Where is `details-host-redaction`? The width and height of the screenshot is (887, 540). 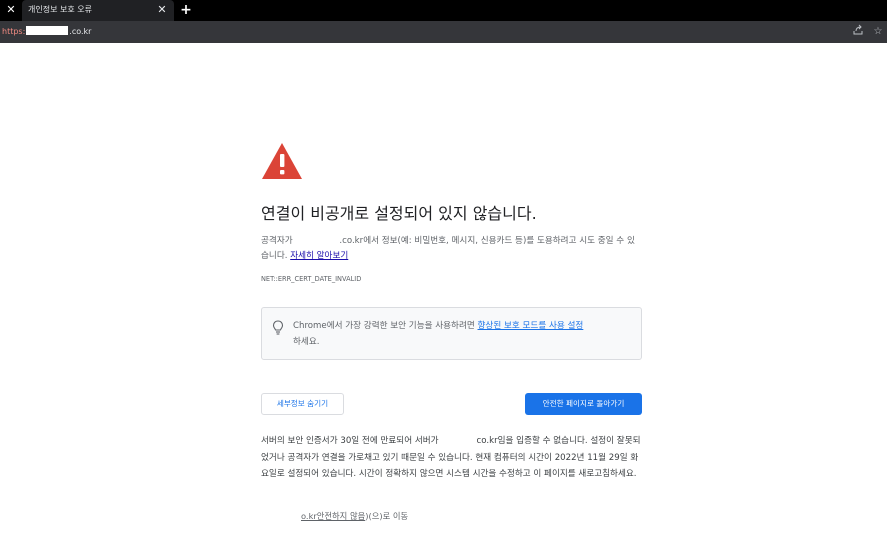 details-host-redaction is located at coordinates (458, 439).